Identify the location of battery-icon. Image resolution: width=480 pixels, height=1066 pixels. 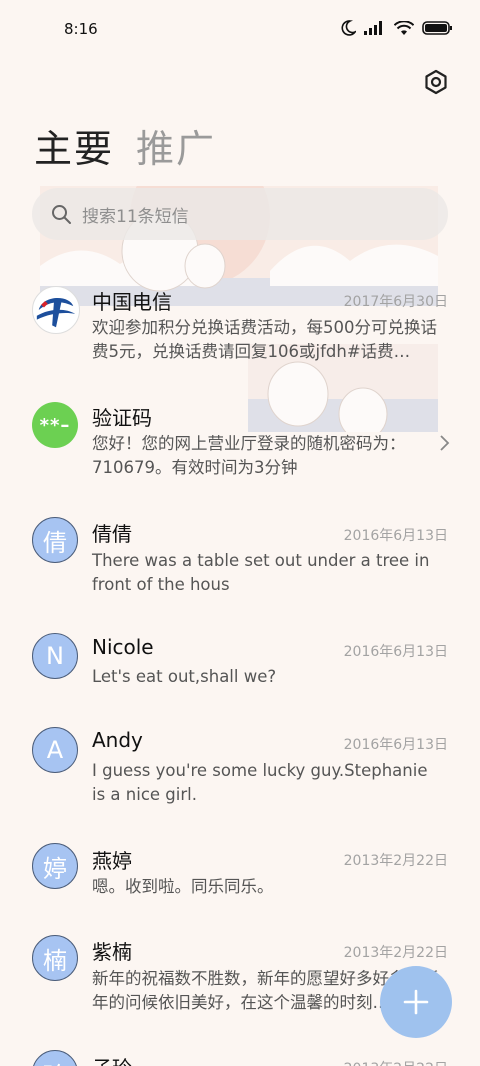
(437, 28).